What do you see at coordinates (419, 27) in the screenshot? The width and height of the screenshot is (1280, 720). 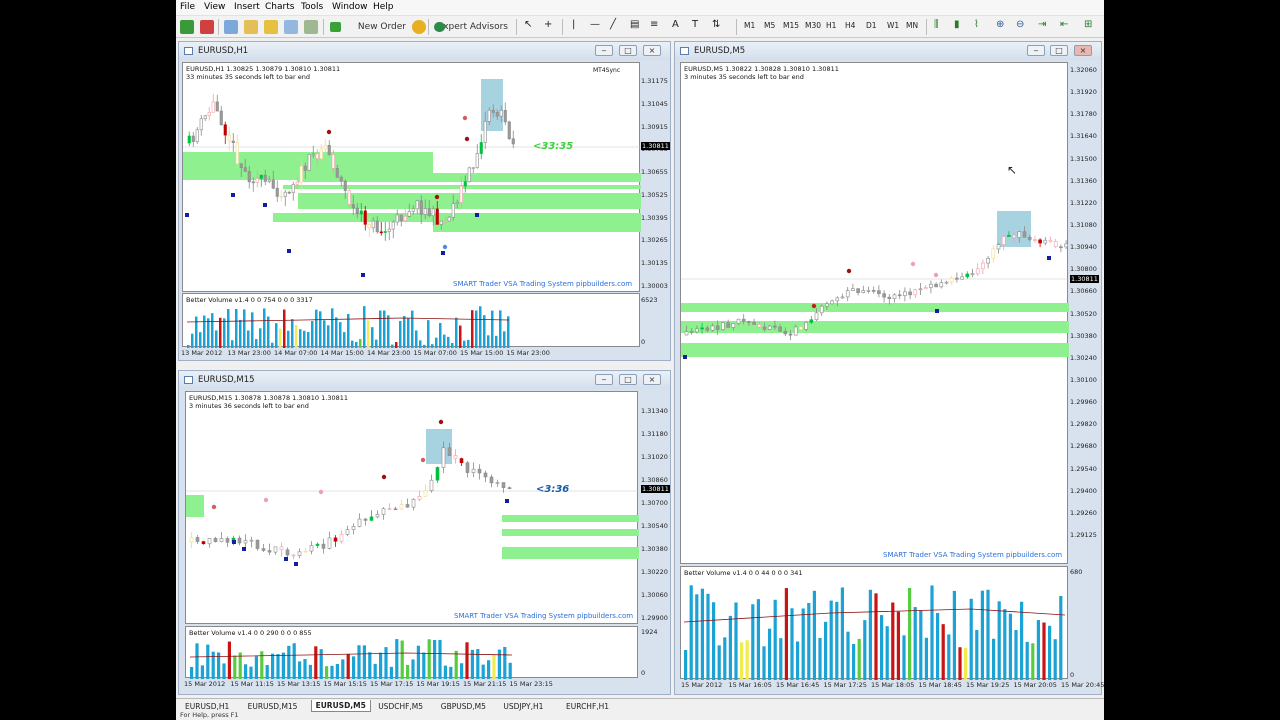 I see `metaeditor-icon` at bounding box center [419, 27].